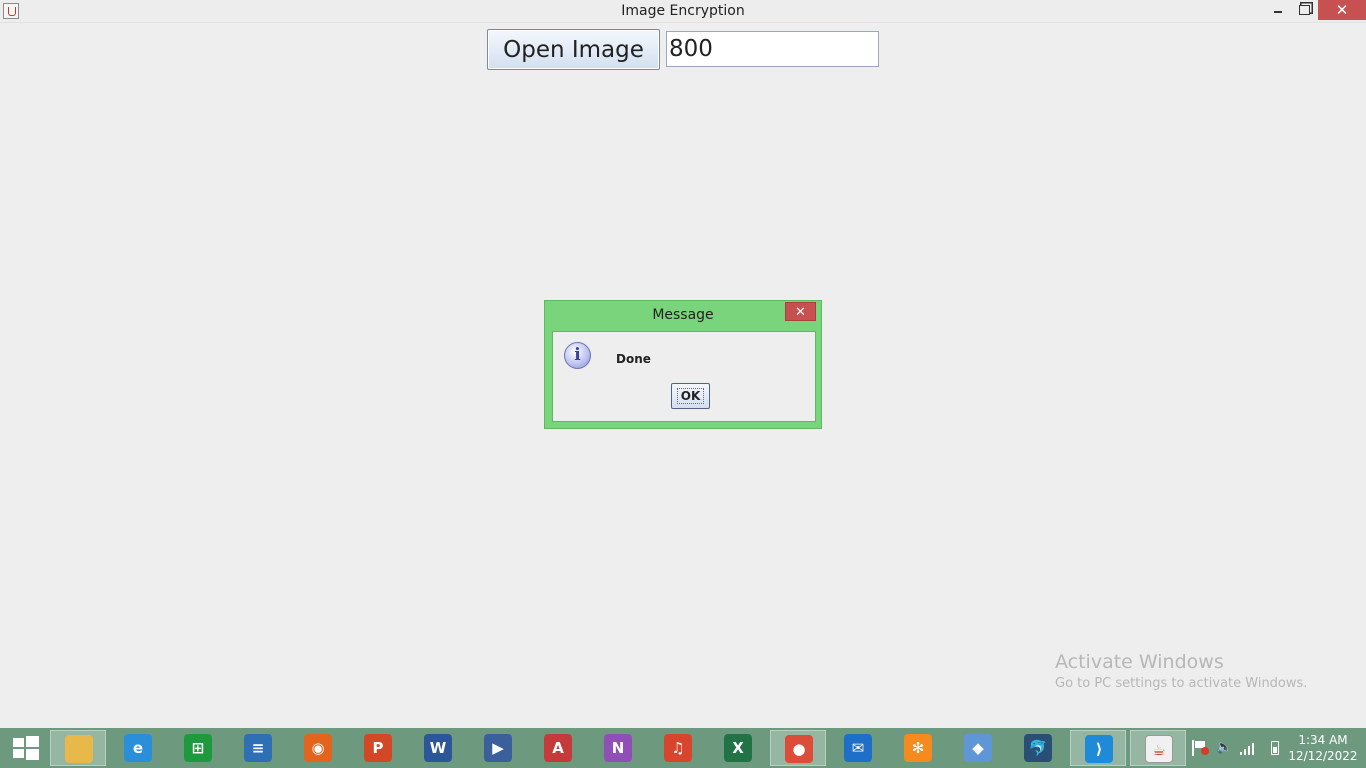  What do you see at coordinates (1248, 748) in the screenshot?
I see `network-signal-icon` at bounding box center [1248, 748].